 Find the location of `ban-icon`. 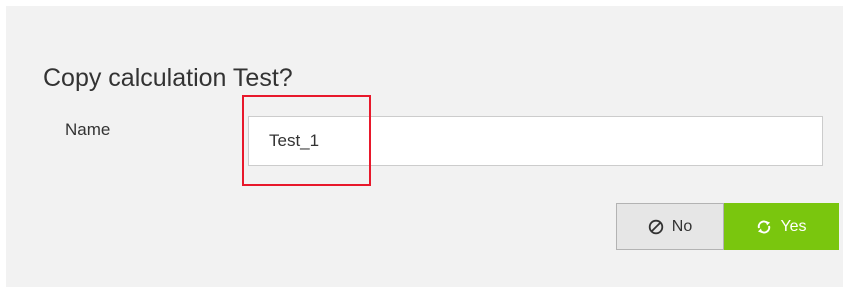

ban-icon is located at coordinates (656, 227).